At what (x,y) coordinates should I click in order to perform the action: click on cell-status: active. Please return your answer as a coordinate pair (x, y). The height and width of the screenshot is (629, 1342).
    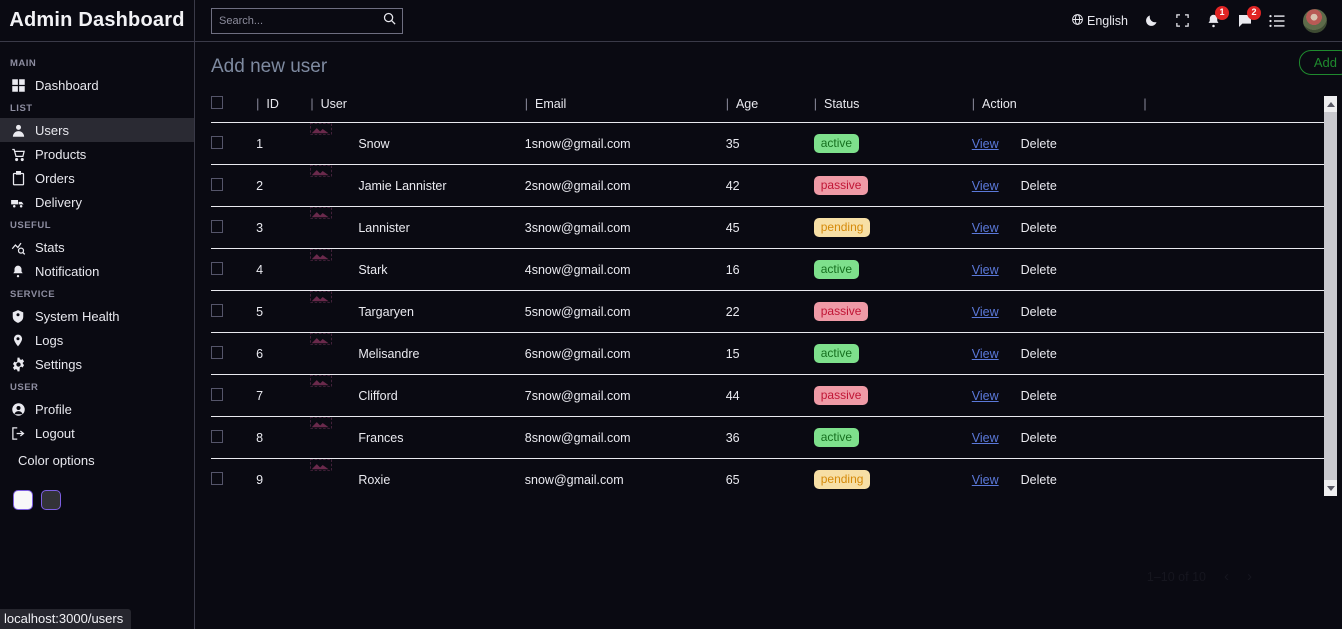
    Looking at the image, I should click on (892, 353).